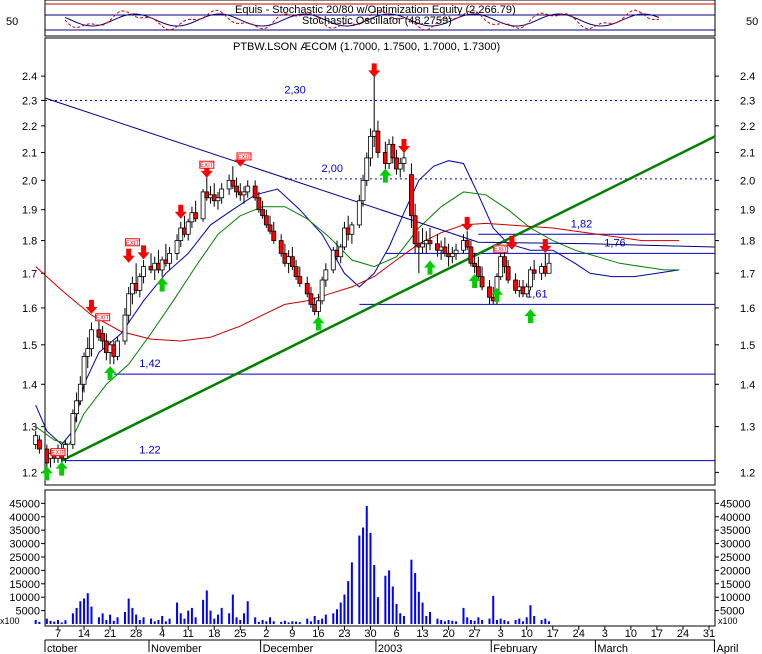 The image size is (762, 654). Describe the element at coordinates (187, 634) in the screenshot. I see `x-tick-label: 11` at that location.